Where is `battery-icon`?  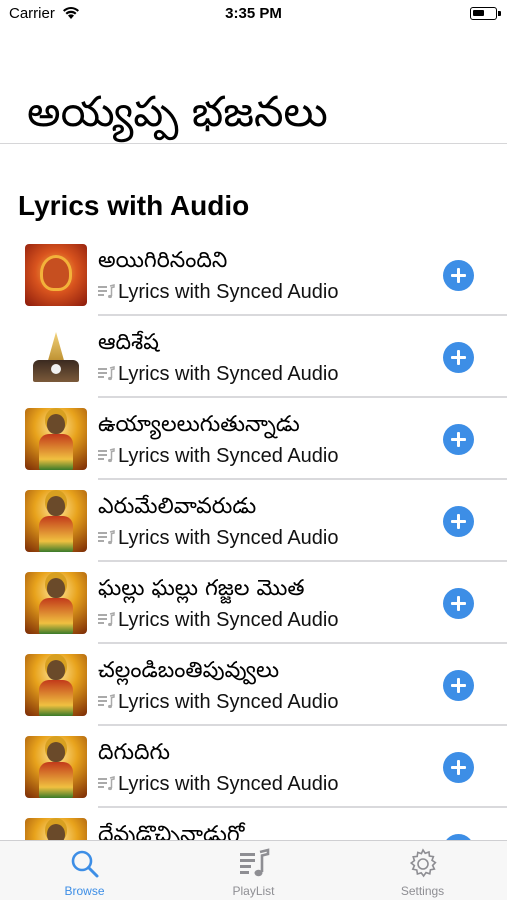
battery-icon is located at coordinates (485, 13).